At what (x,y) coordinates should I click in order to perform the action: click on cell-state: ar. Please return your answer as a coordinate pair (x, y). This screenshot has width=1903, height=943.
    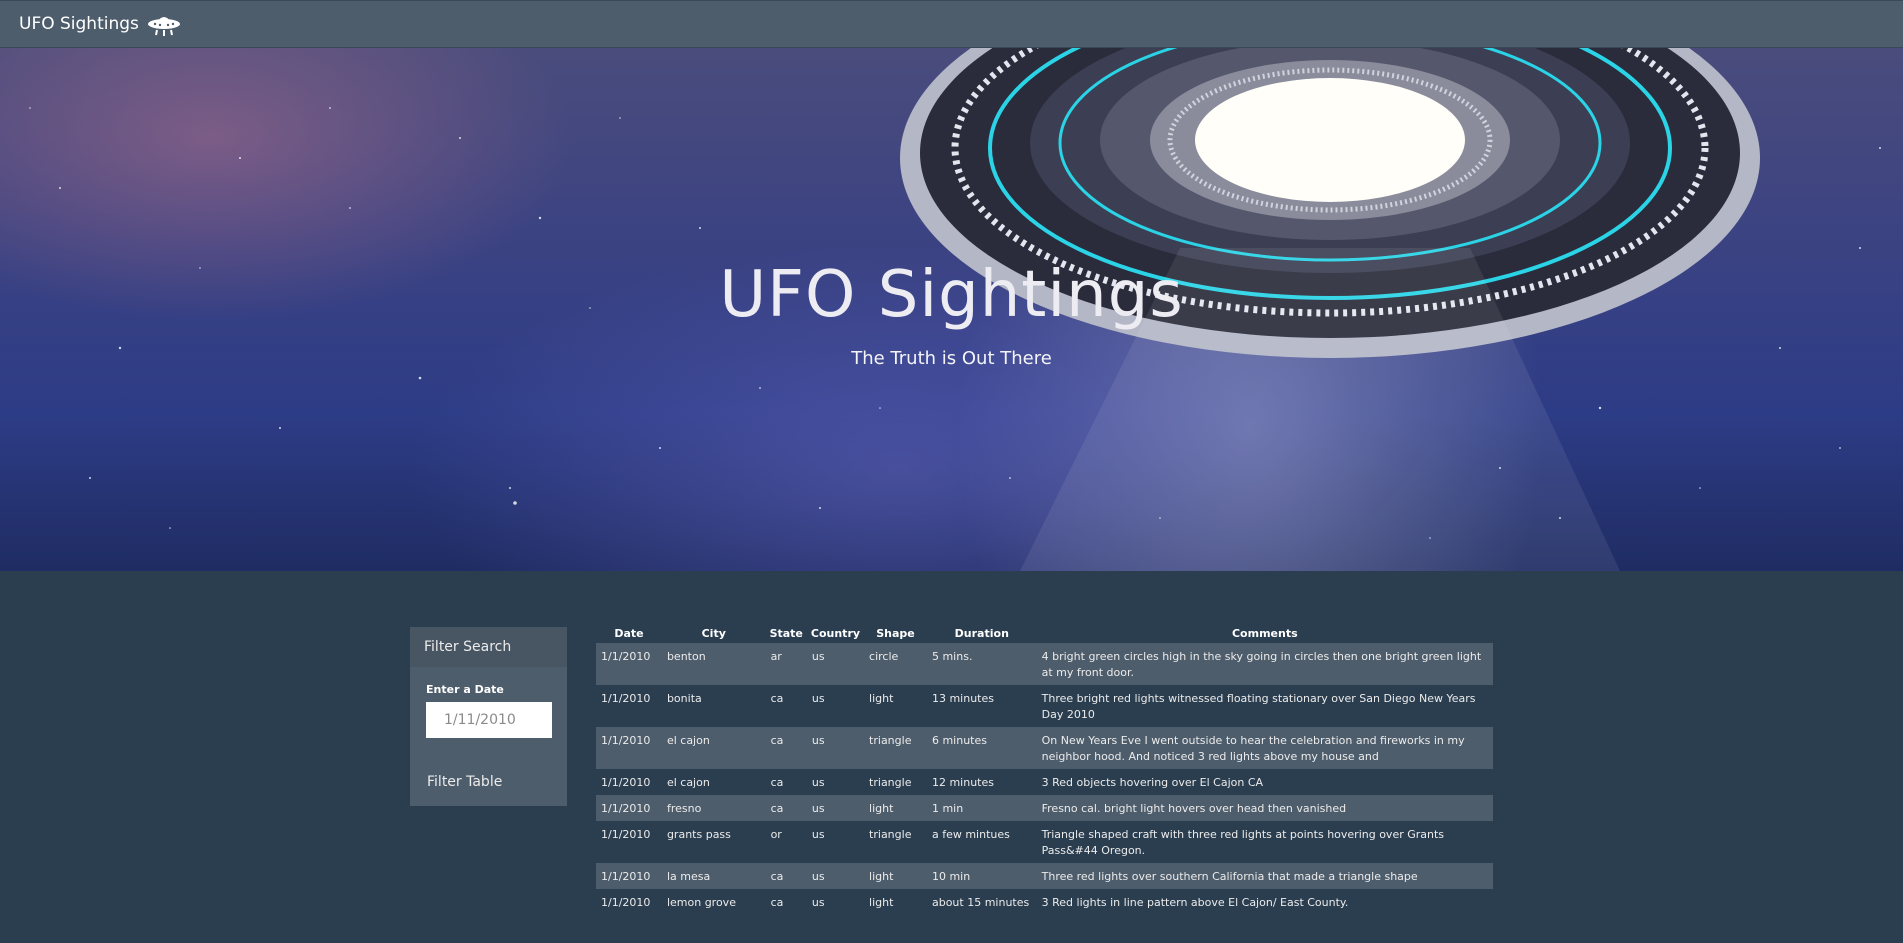
    Looking at the image, I should click on (786, 664).